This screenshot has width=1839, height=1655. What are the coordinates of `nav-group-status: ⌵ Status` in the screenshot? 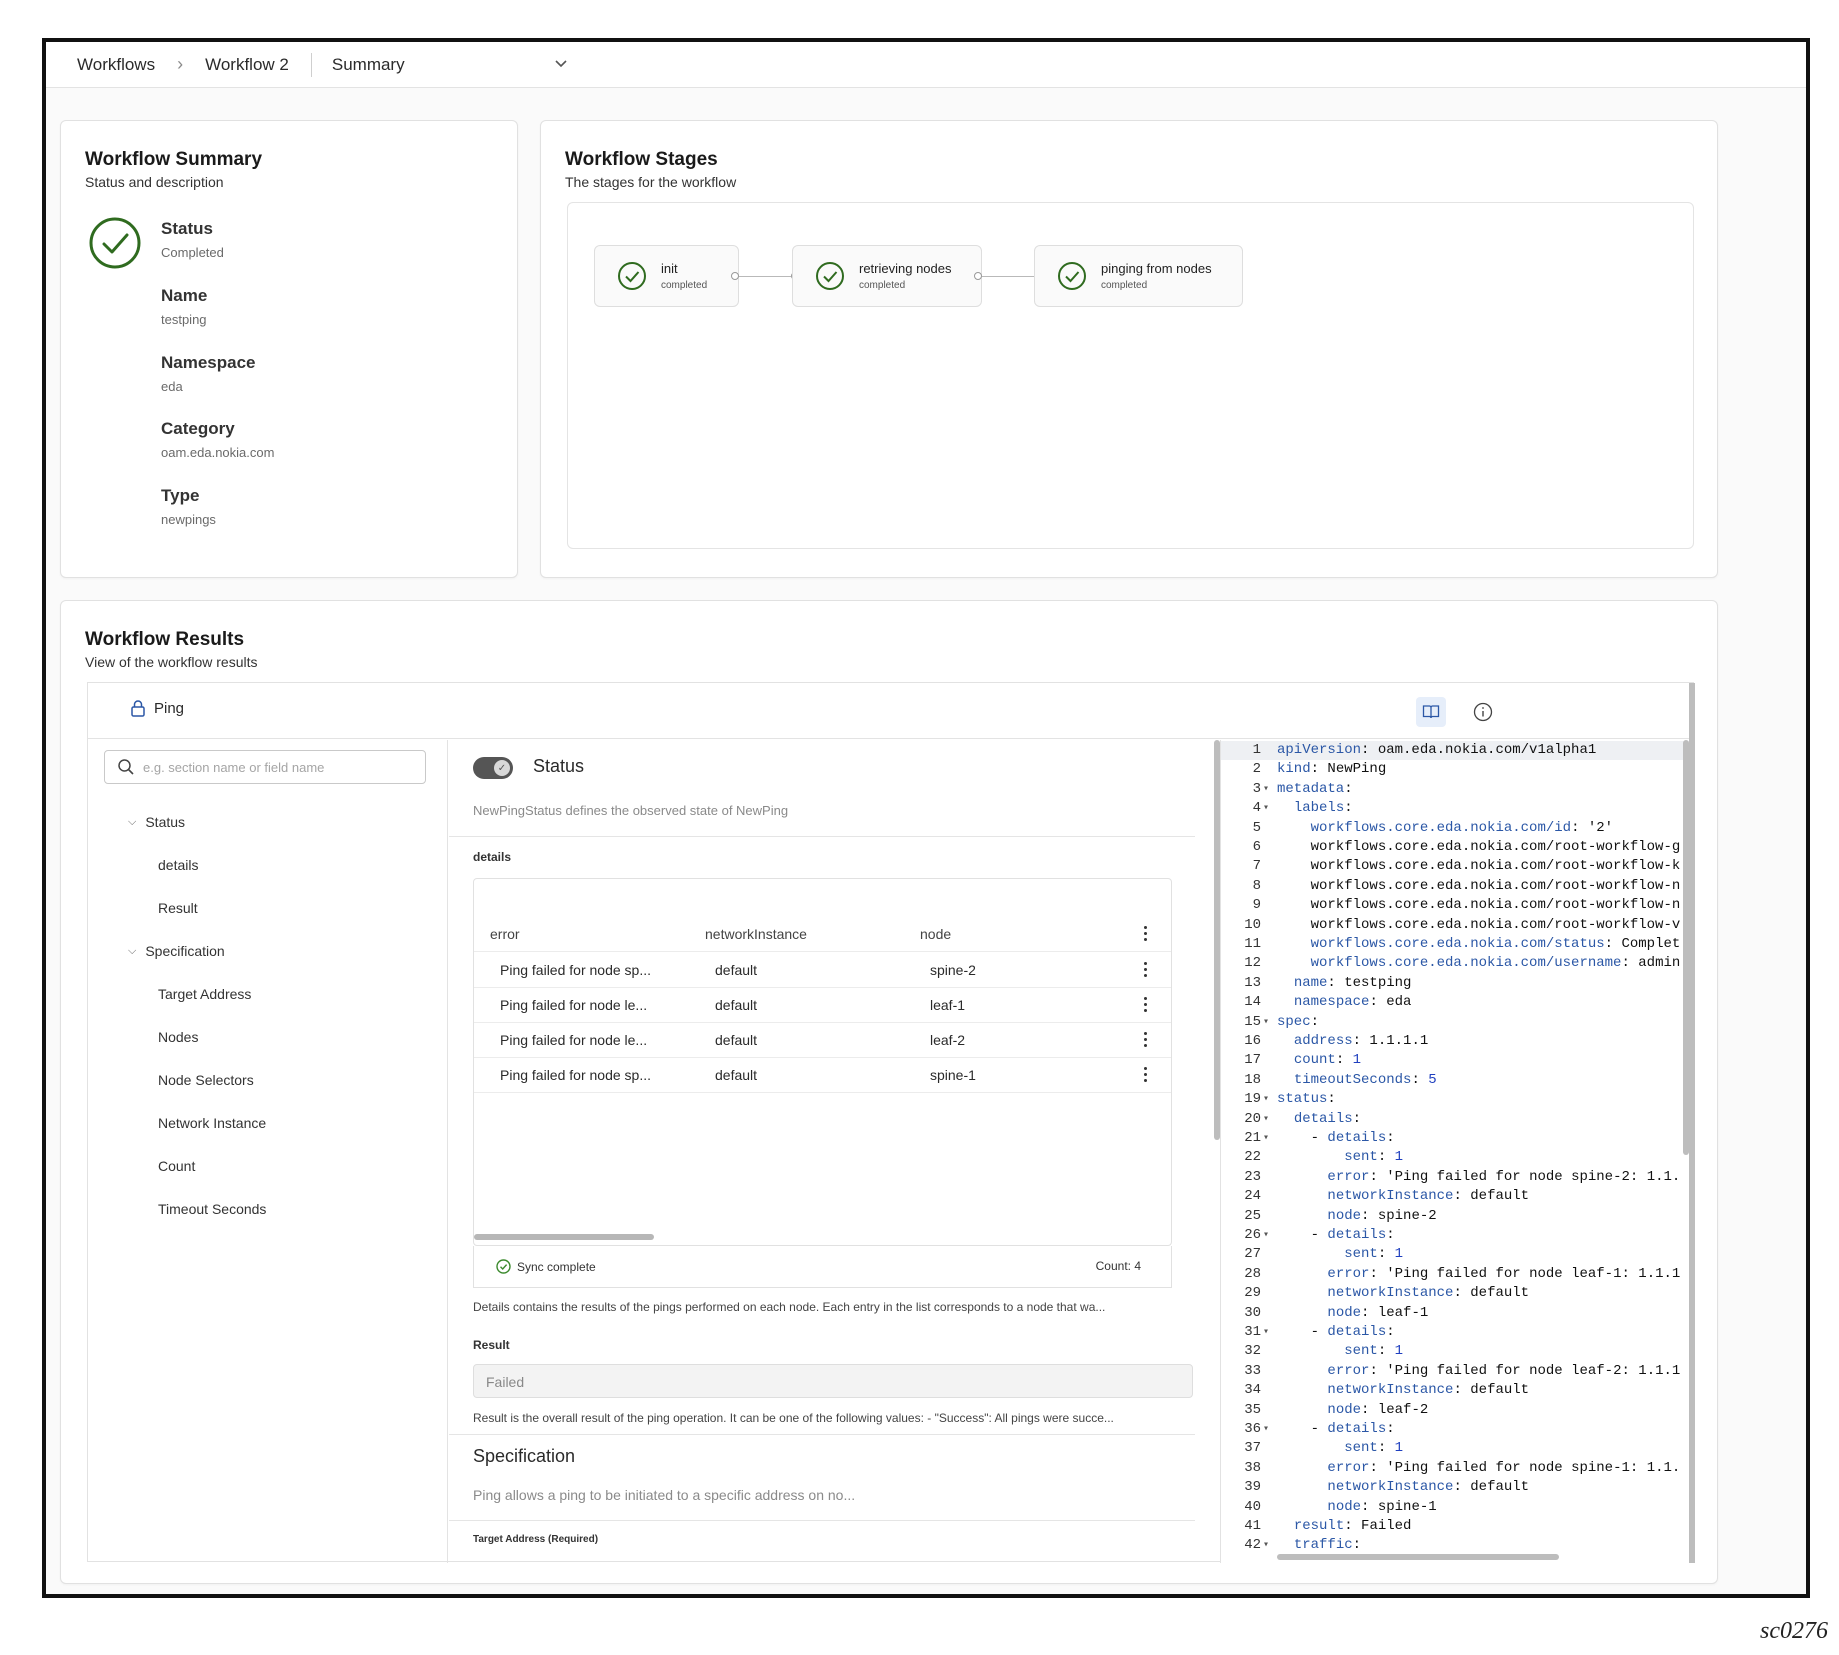 It's located at (156, 822).